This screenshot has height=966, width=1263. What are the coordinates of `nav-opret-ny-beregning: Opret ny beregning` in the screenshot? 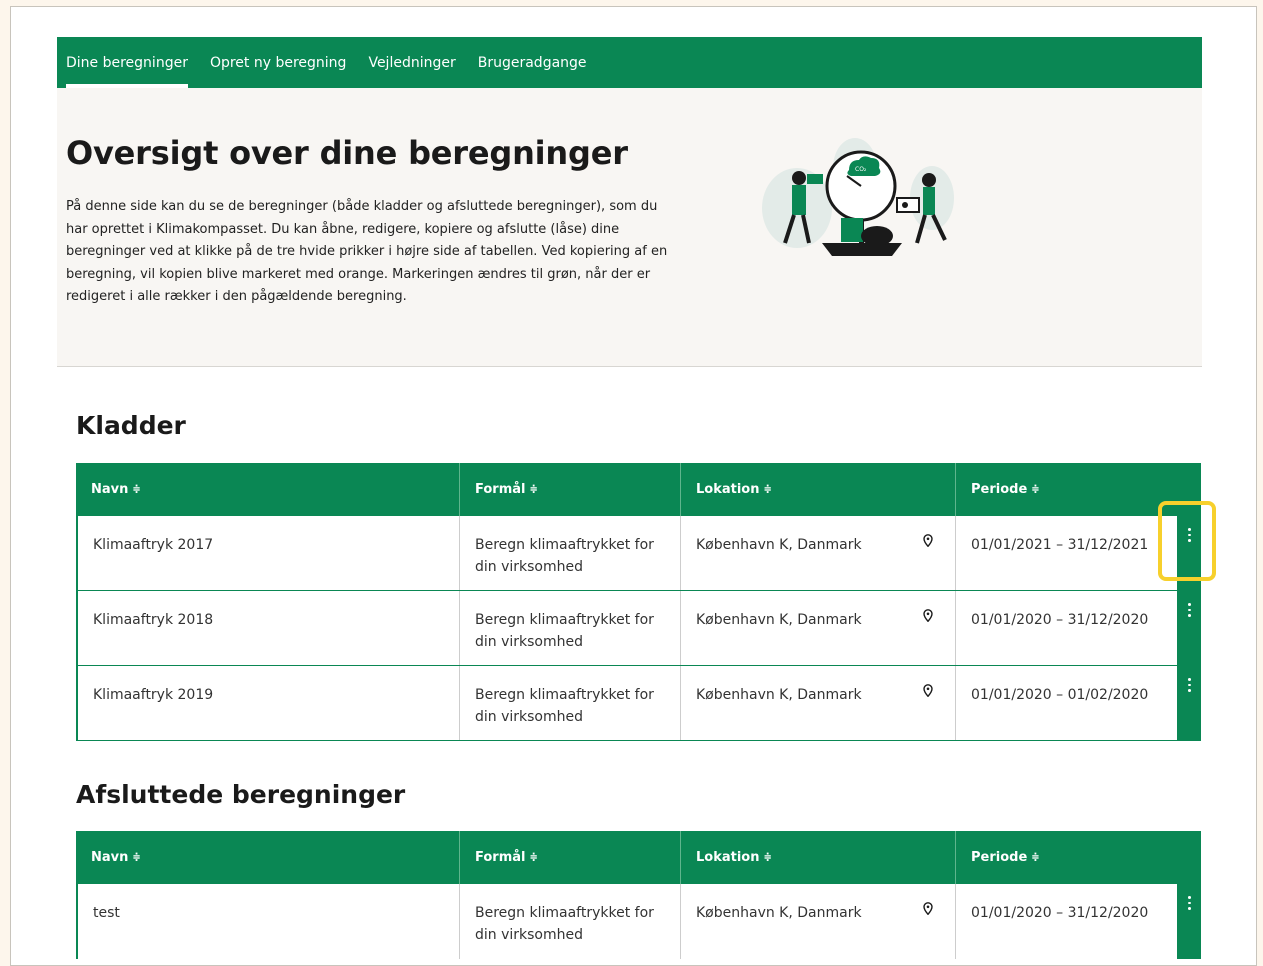 It's located at (278, 62).